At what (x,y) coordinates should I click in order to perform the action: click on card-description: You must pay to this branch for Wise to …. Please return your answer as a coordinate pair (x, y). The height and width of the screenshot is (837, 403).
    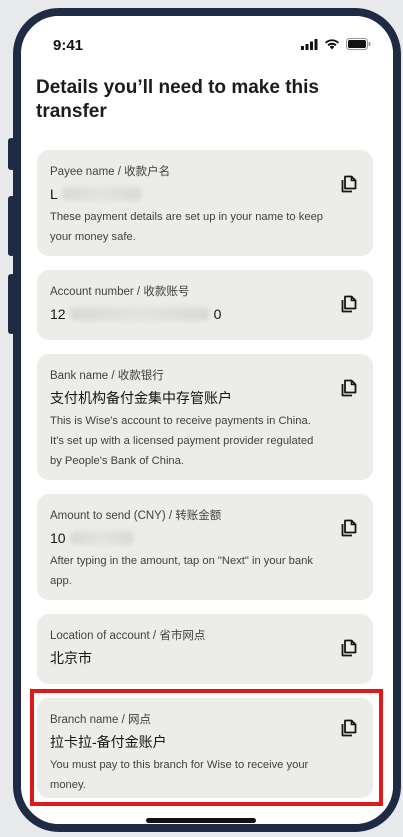
    Looking at the image, I should click on (179, 775).